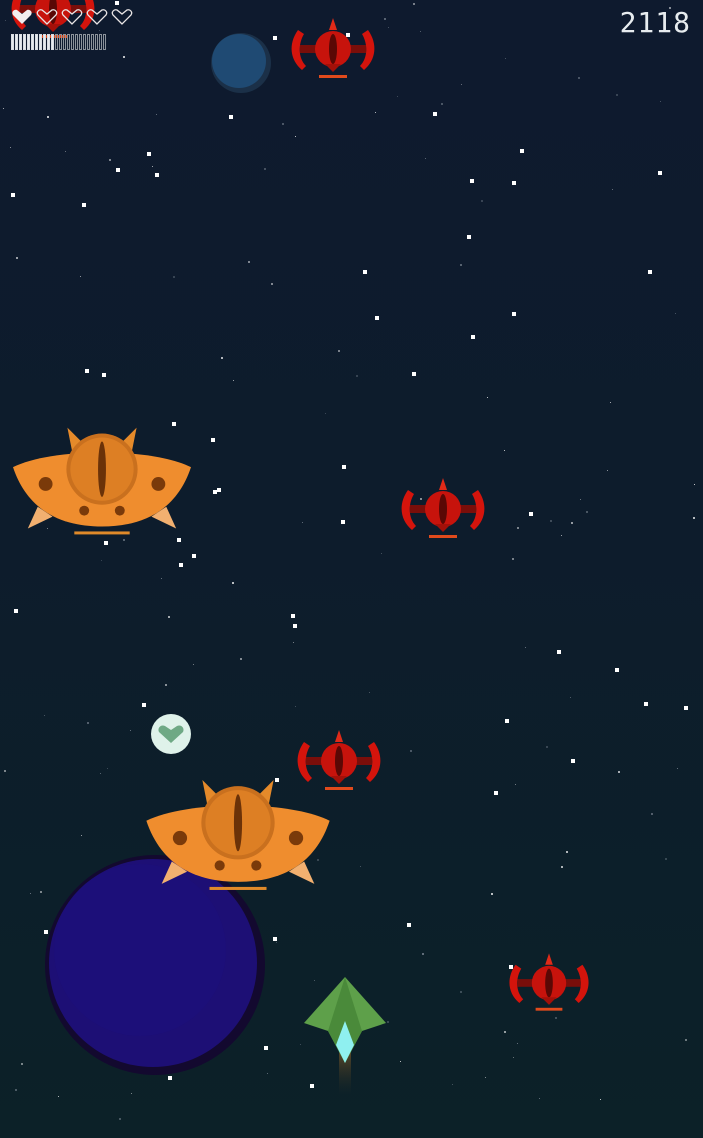 The width and height of the screenshot is (703, 1138). I want to click on orange-horned-saucer, so click(102, 481).